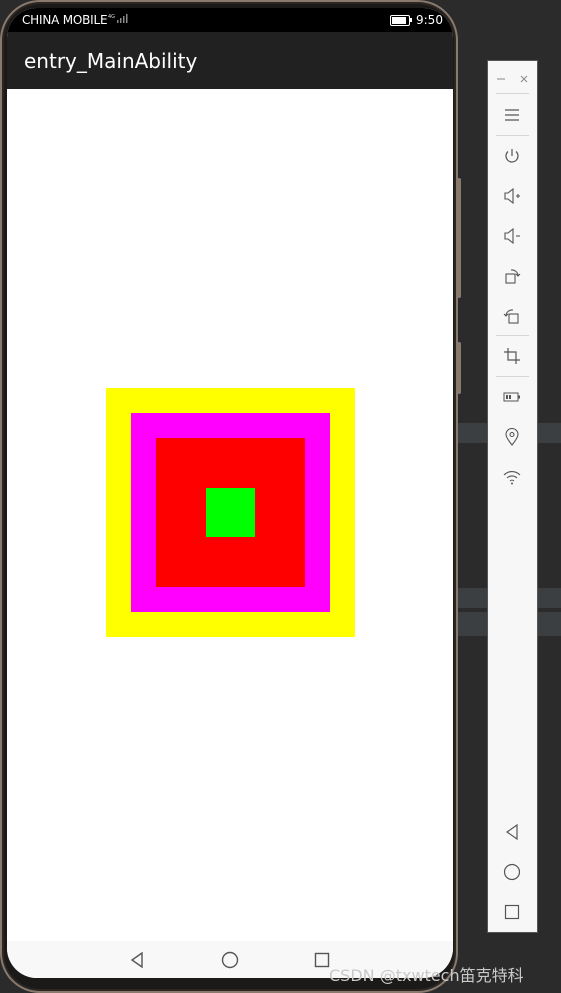 This screenshot has height=993, width=561. Describe the element at coordinates (118, 20) in the screenshot. I see `signal-icon: 4G` at that location.